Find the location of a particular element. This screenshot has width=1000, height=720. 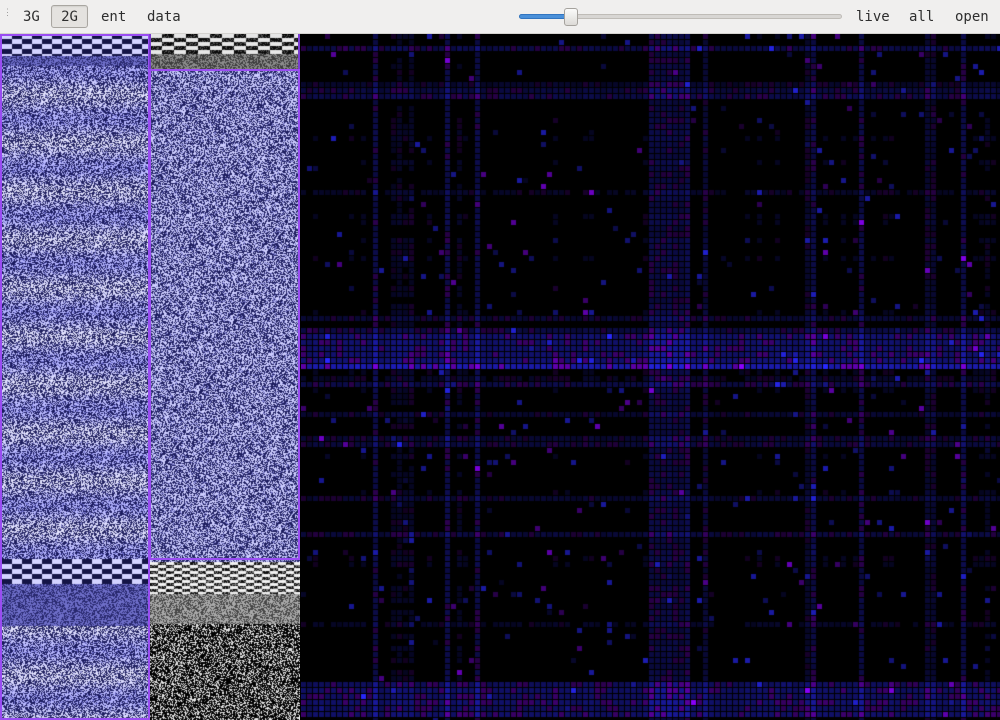

mode-3g-button: 3G is located at coordinates (31, 16).